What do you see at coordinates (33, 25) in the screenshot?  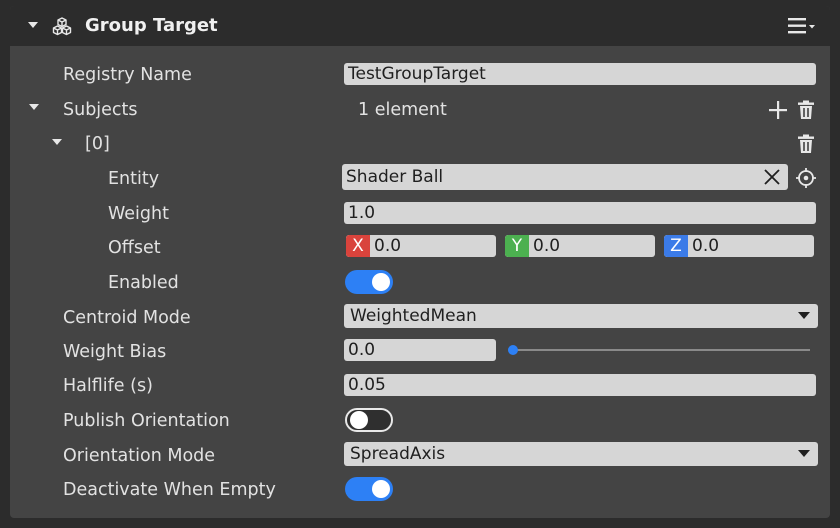 I see `collapse-triangle-icon` at bounding box center [33, 25].